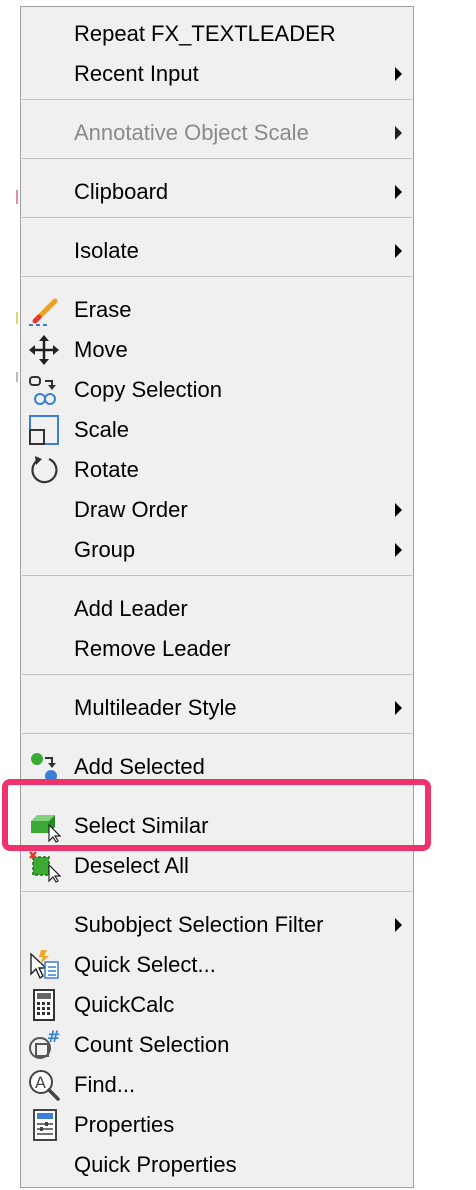 This screenshot has height=1190, width=476. Describe the element at coordinates (136, 73) in the screenshot. I see `menu-item-label: Recent Input` at that location.